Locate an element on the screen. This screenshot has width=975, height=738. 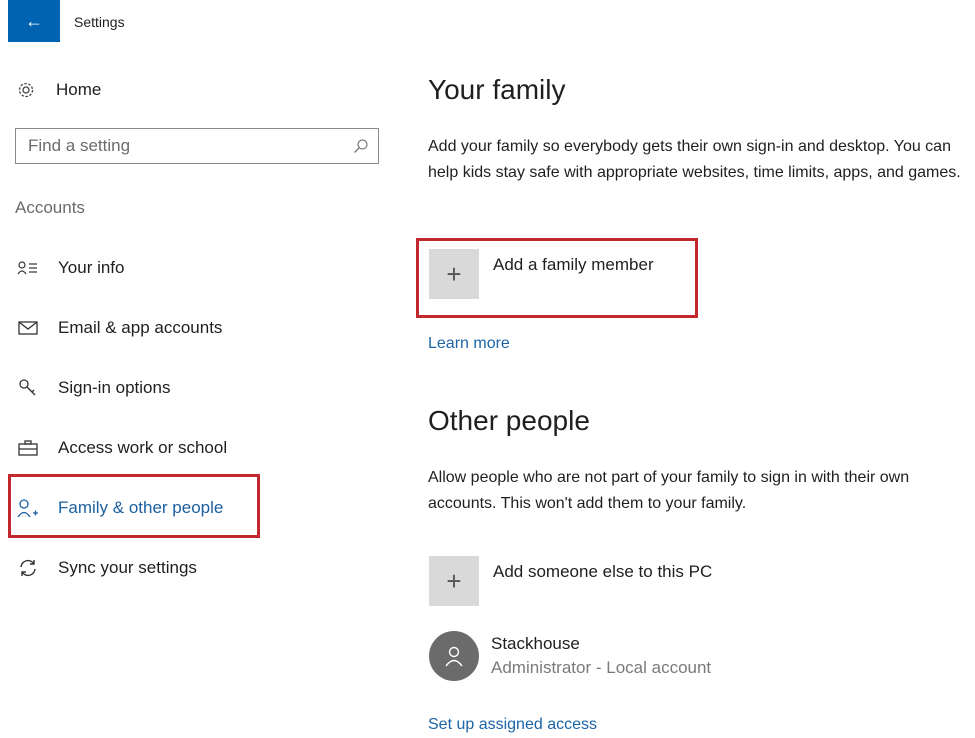
search-input is located at coordinates (180, 146).